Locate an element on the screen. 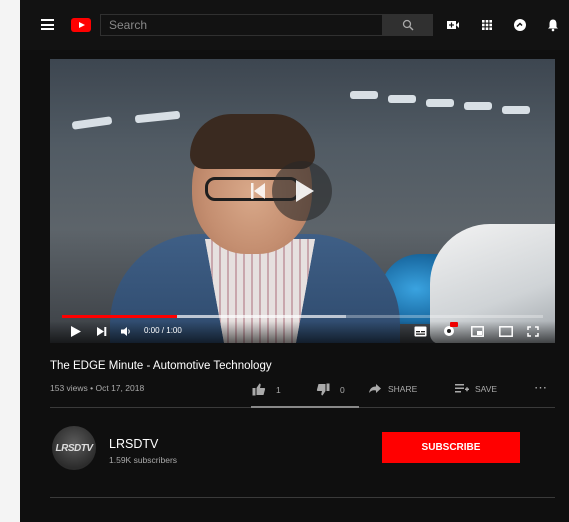 The width and height of the screenshot is (569, 522). save-icon is located at coordinates (462, 388).